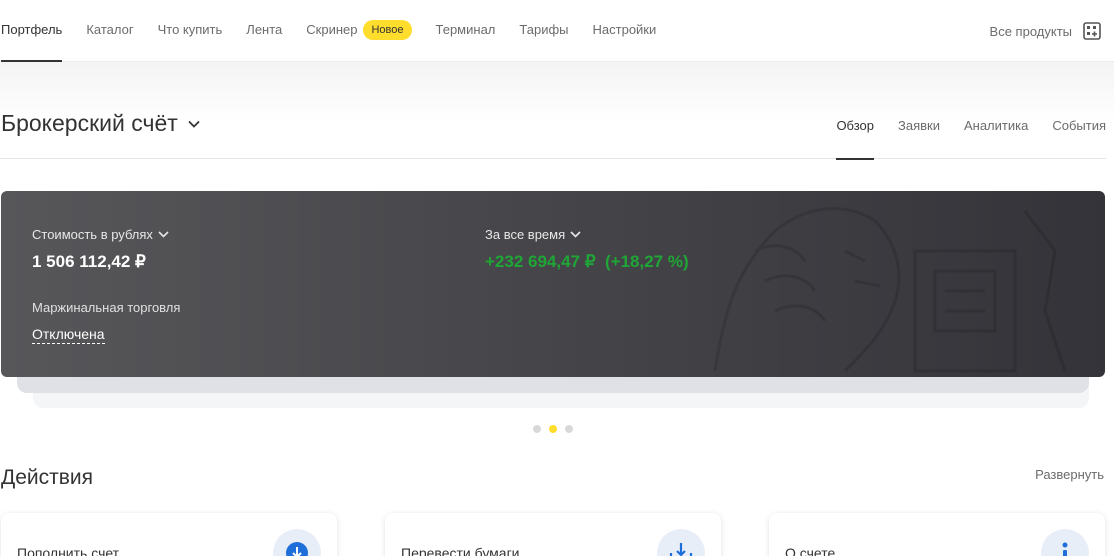  Describe the element at coordinates (92, 234) in the screenshot. I see `value-label: Стоимость в рублях` at that location.